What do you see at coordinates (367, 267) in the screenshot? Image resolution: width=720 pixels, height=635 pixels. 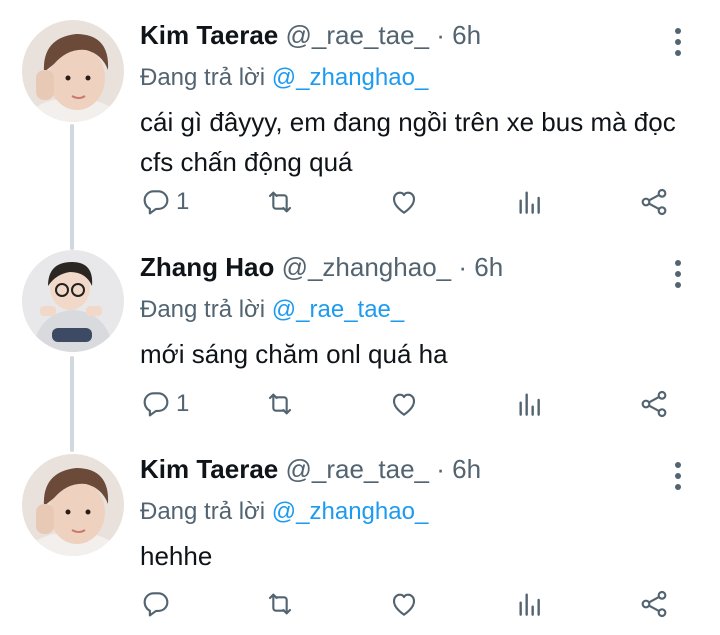 I see `user-handle: @_zhanghao_` at bounding box center [367, 267].